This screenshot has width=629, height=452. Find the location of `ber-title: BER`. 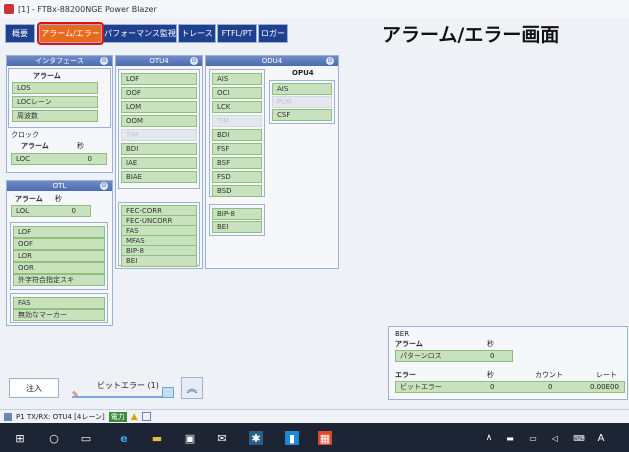

ber-title: BER is located at coordinates (402, 334).